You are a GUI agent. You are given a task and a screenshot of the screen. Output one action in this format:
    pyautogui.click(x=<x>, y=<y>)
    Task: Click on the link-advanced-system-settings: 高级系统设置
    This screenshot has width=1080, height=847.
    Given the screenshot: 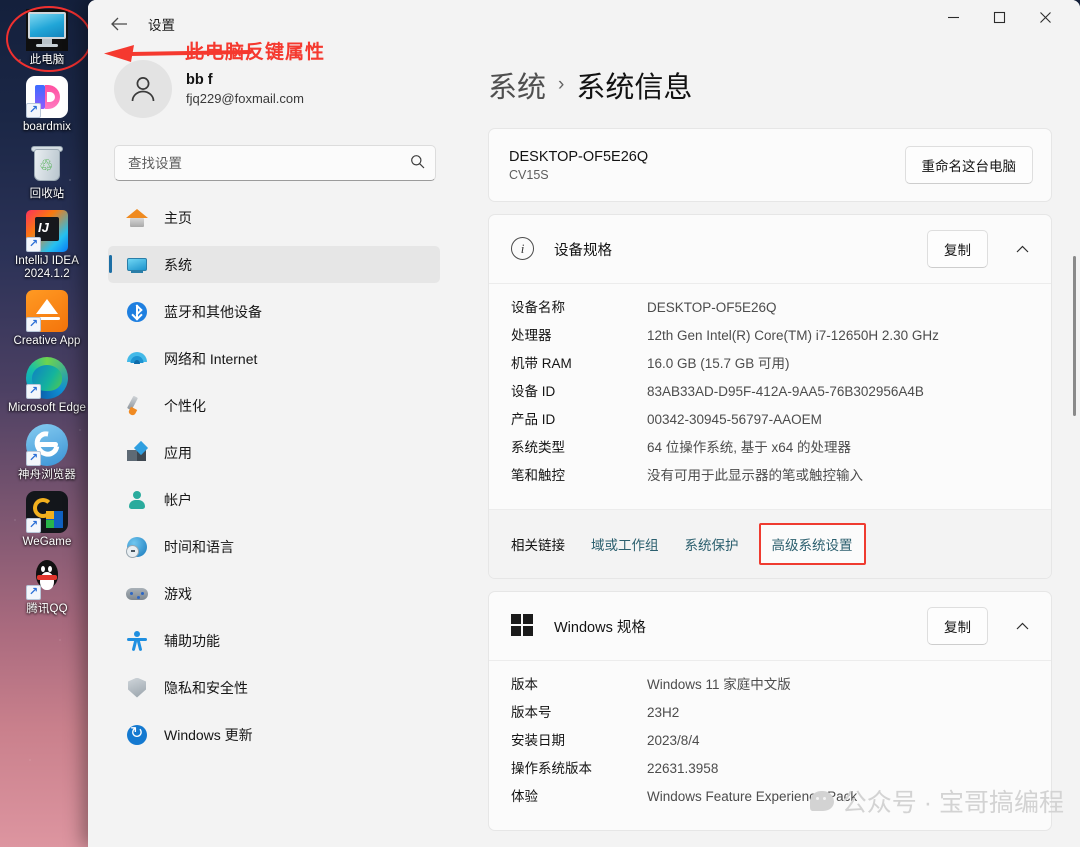 What is the action you would take?
    pyautogui.click(x=812, y=544)
    